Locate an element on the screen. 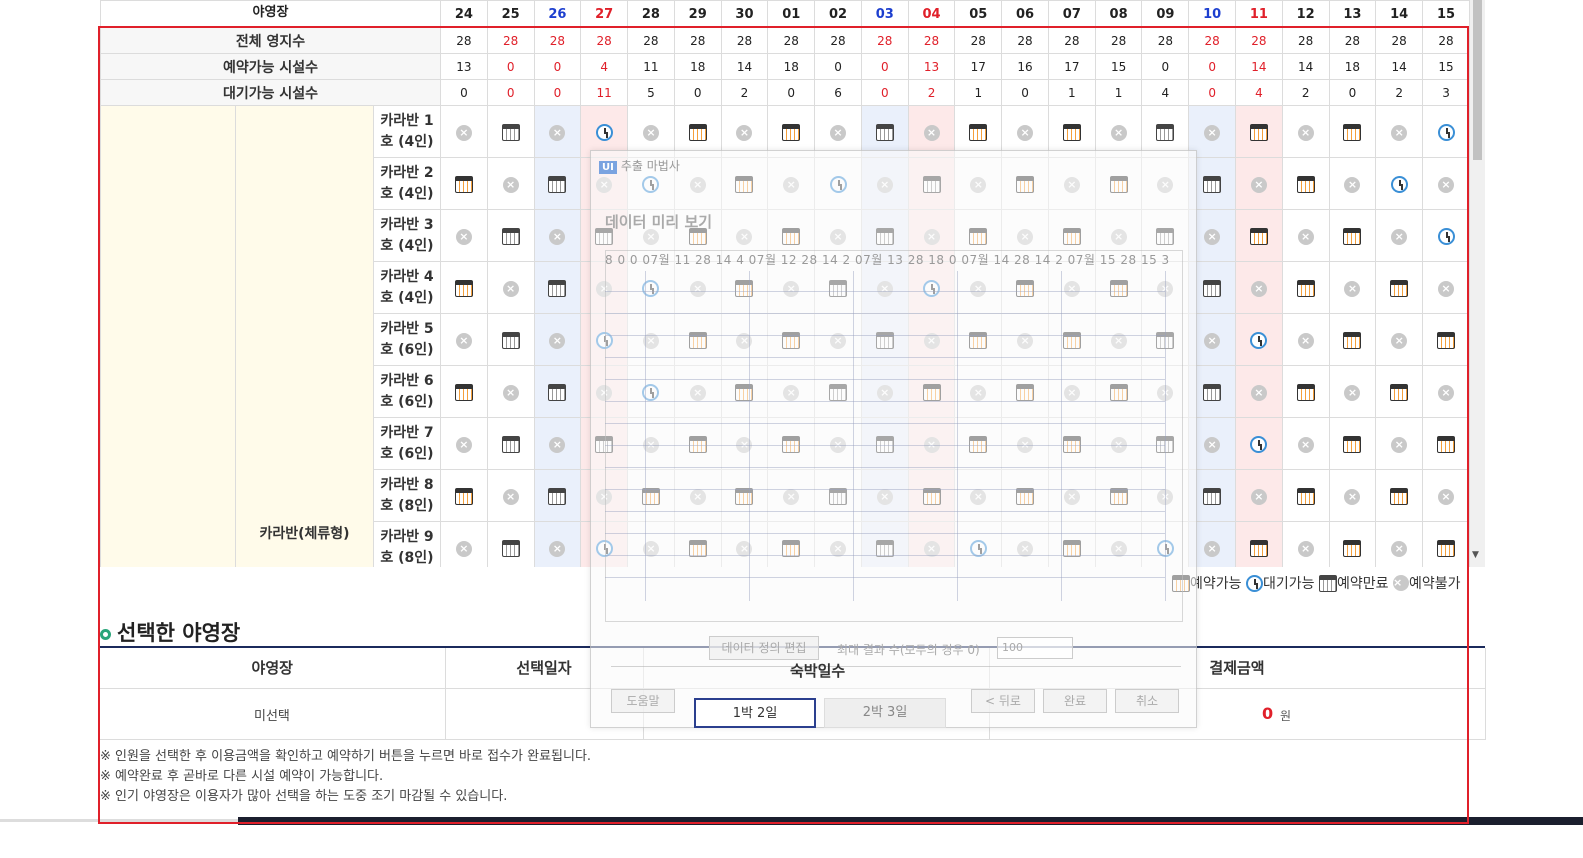  stat-value: 17 is located at coordinates (1071, 66).